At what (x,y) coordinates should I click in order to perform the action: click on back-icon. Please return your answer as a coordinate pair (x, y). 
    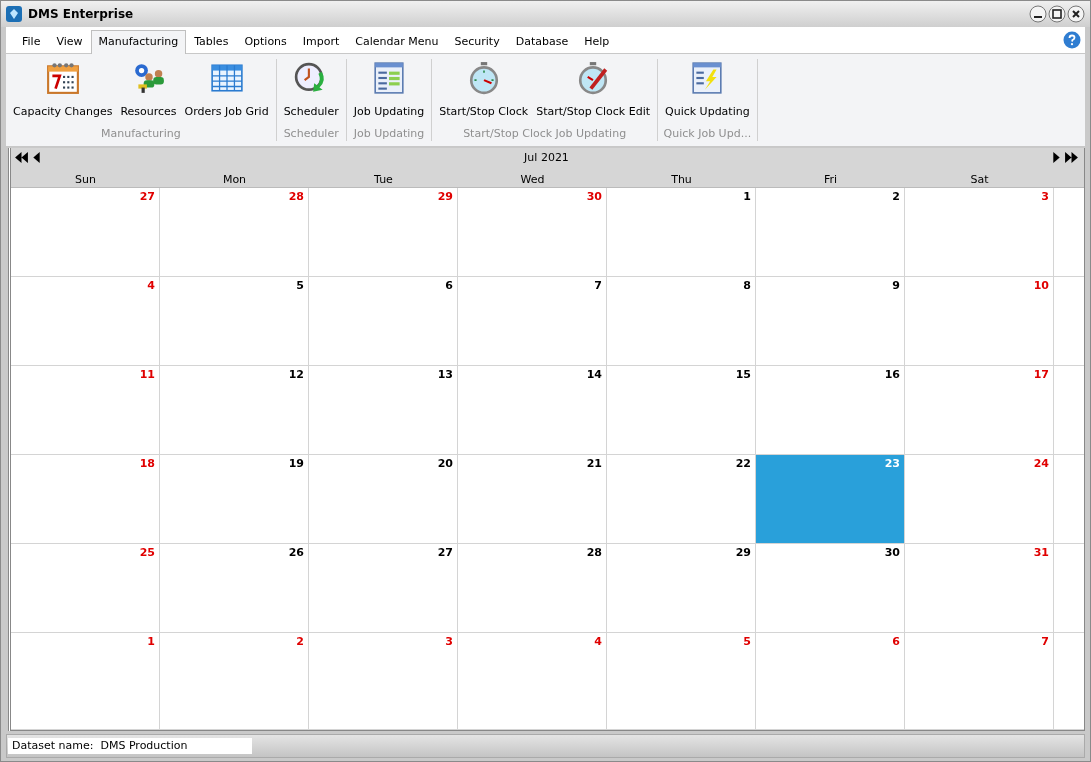
    Looking at the image, I should click on (36, 157).